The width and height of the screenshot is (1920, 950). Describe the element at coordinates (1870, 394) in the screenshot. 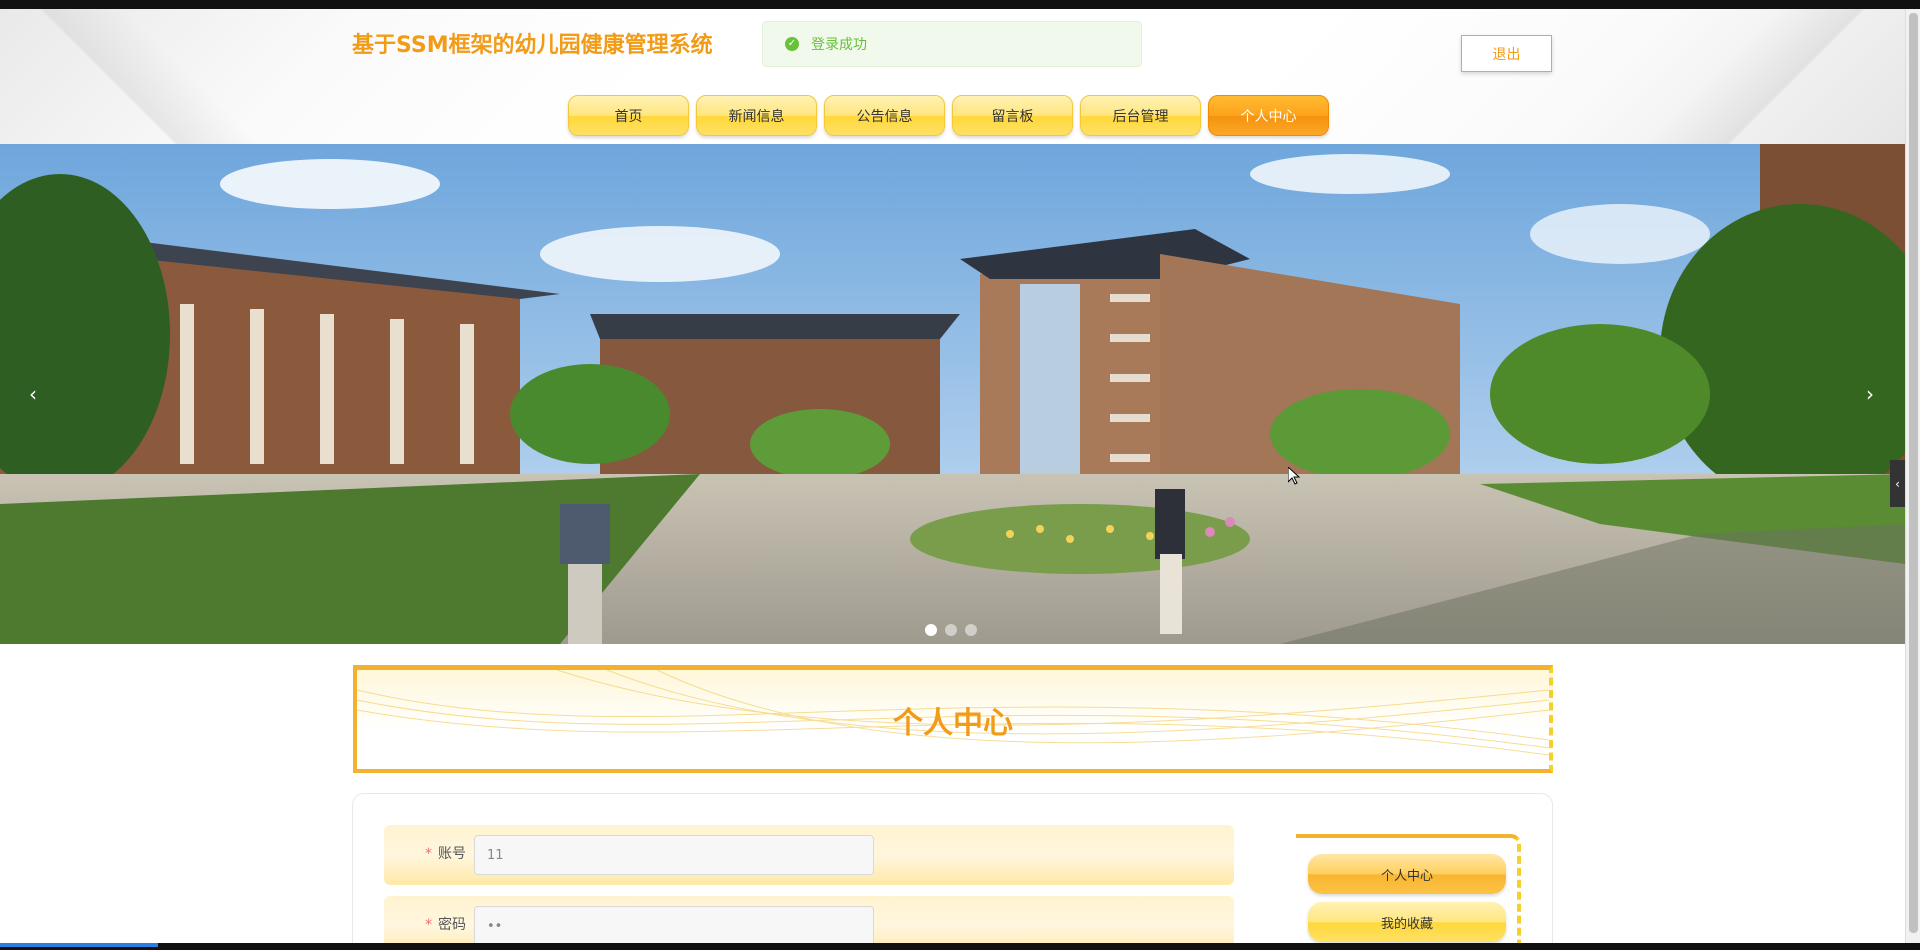

I see `carousel-next-arrow: ›` at that location.